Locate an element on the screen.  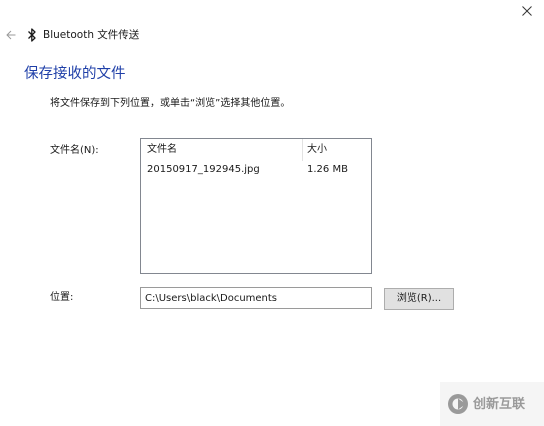
file-list-header: 文件名 大小 is located at coordinates (256, 150).